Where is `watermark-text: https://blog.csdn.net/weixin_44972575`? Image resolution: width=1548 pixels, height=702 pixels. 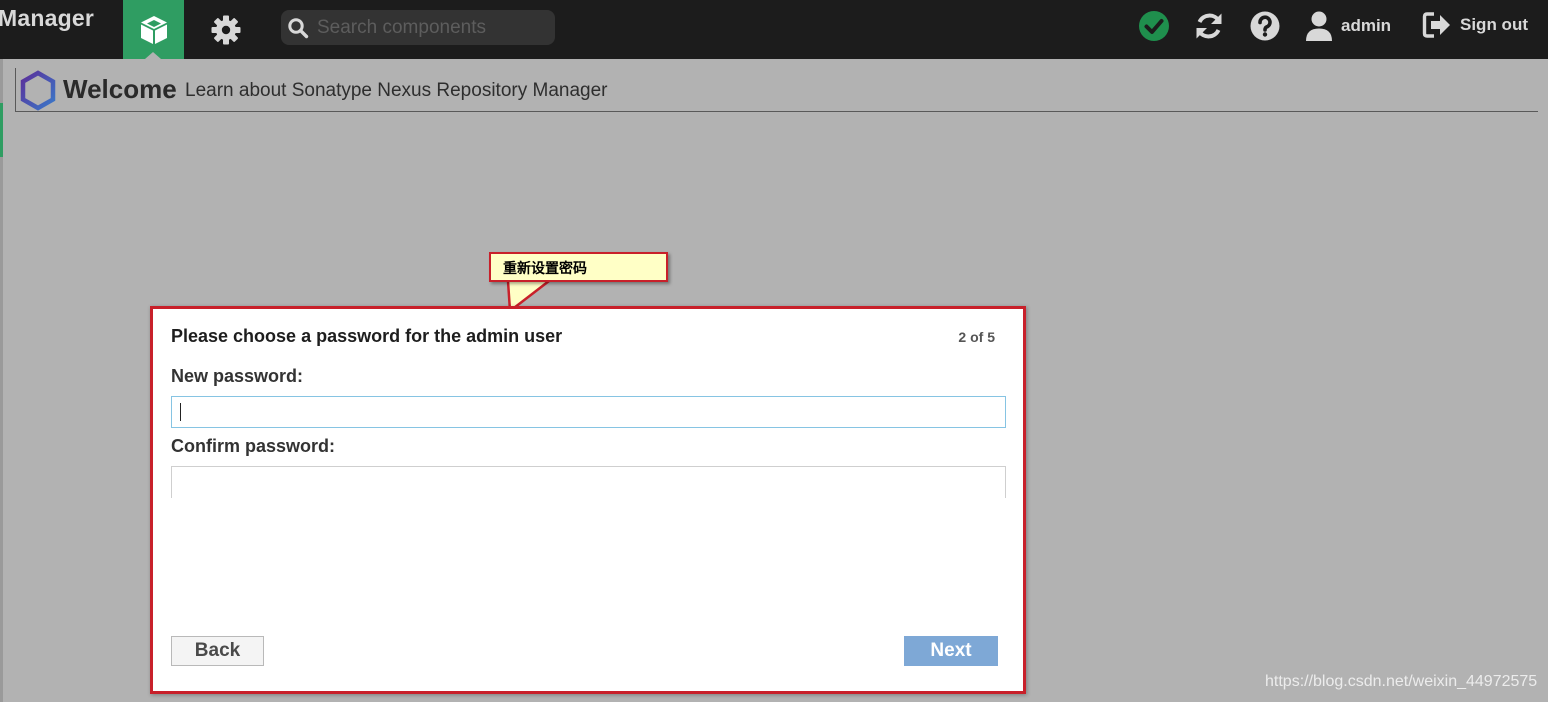
watermark-text: https://blog.csdn.net/weixin_44972575 is located at coordinates (1401, 681).